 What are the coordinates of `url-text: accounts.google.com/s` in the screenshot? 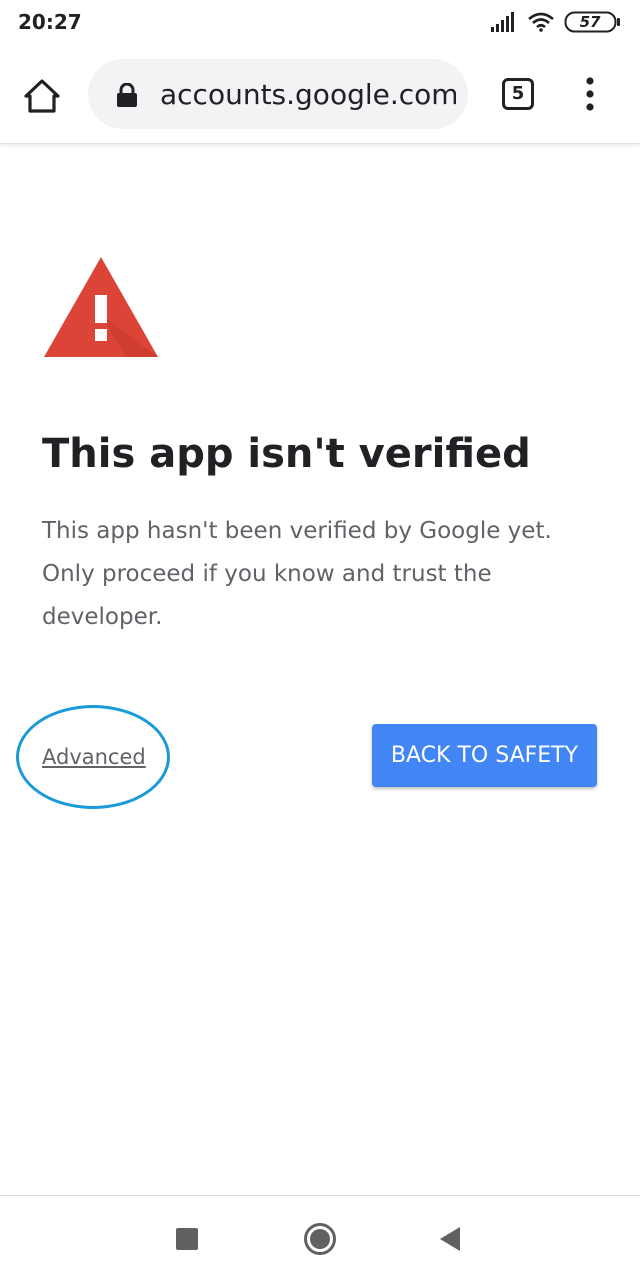 It's located at (308, 95).